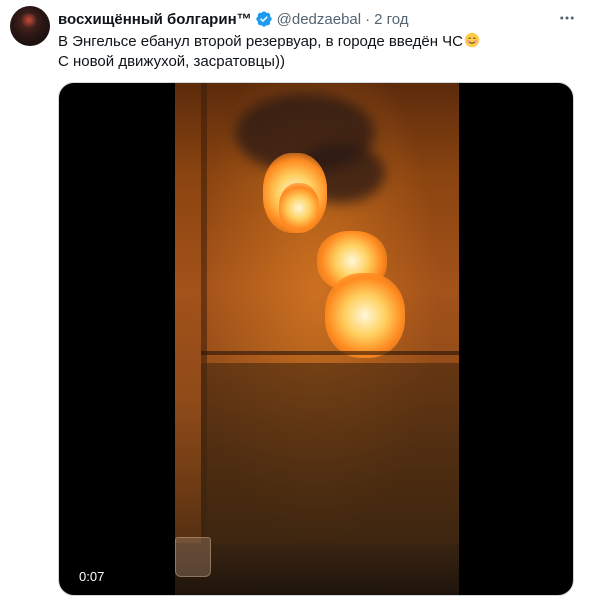  What do you see at coordinates (155, 19) in the screenshot?
I see `author-name: восхищённый болгарин™` at bounding box center [155, 19].